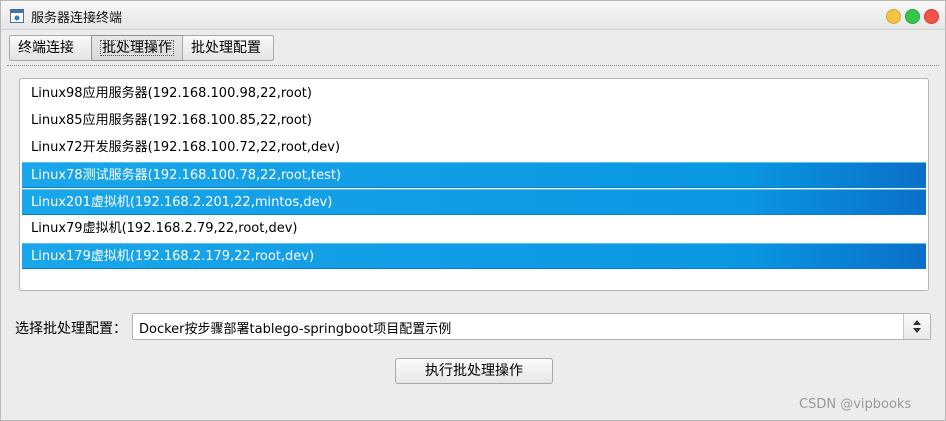  I want to click on batch-config-select: Docker按步骤部署tablego-springboot项目配置示例, so click(531, 326).